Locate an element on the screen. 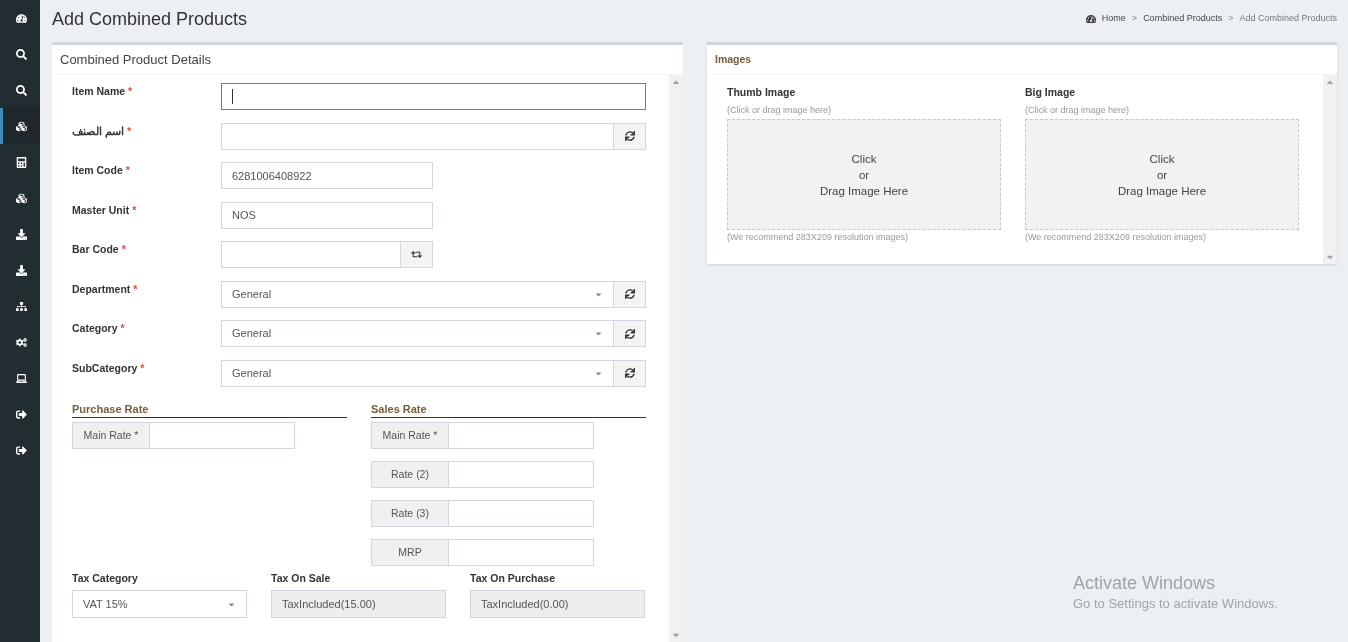 This screenshot has width=1348, height=642. gears-icon is located at coordinates (21, 342).